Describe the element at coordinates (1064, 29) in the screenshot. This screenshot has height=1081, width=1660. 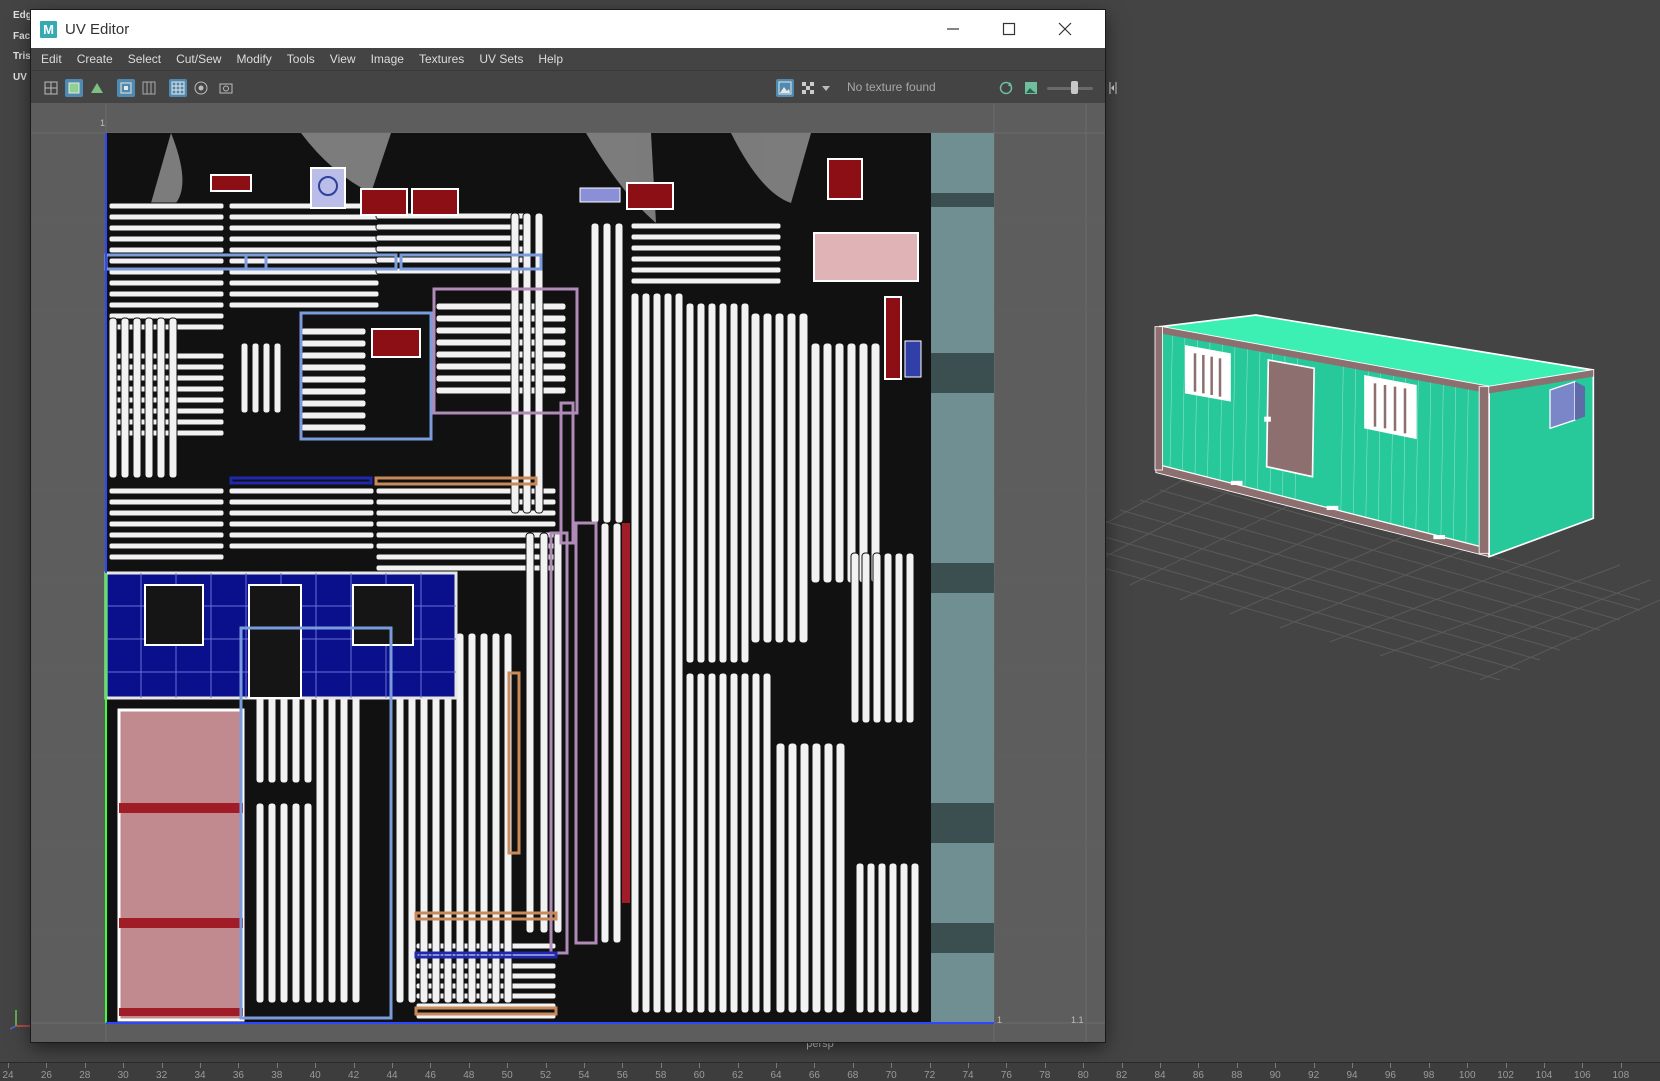
I see `close-button` at that location.